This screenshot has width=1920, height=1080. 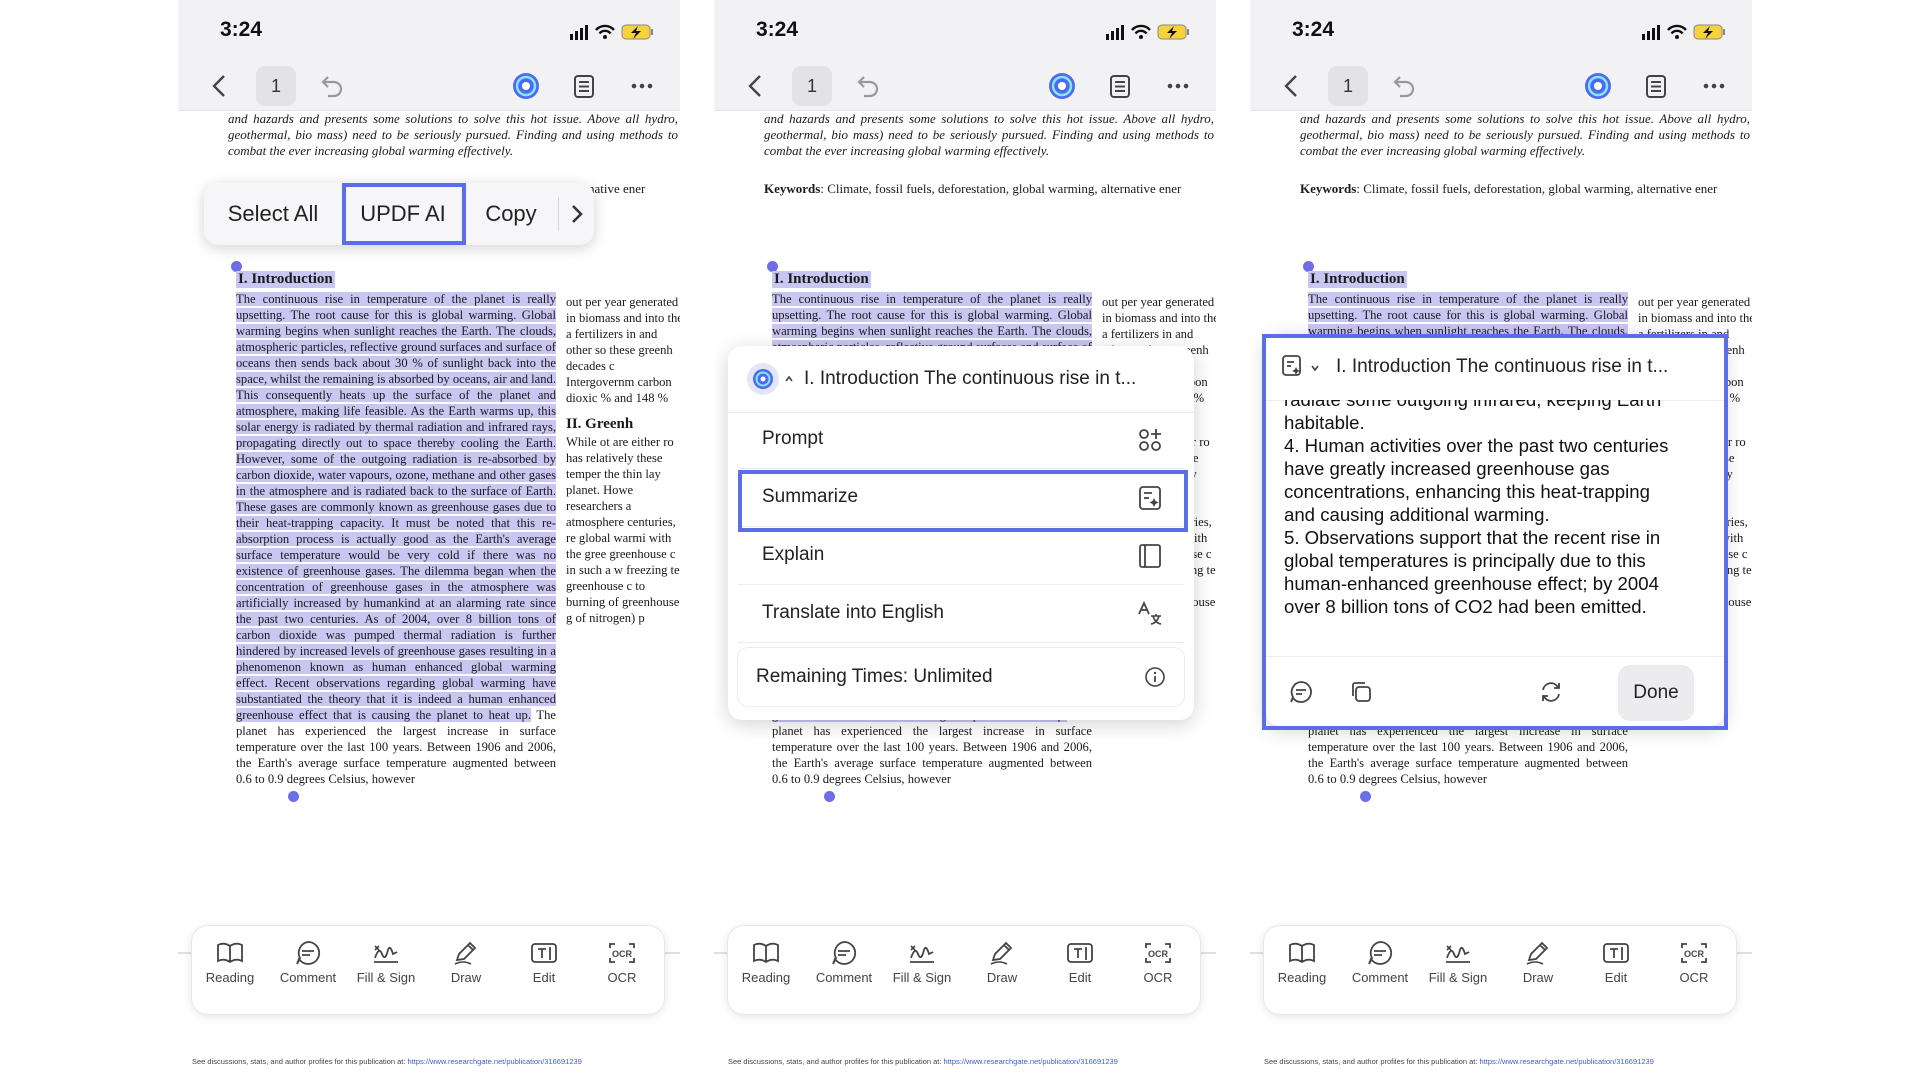 What do you see at coordinates (511, 214) in the screenshot?
I see `copy-button: Copy` at bounding box center [511, 214].